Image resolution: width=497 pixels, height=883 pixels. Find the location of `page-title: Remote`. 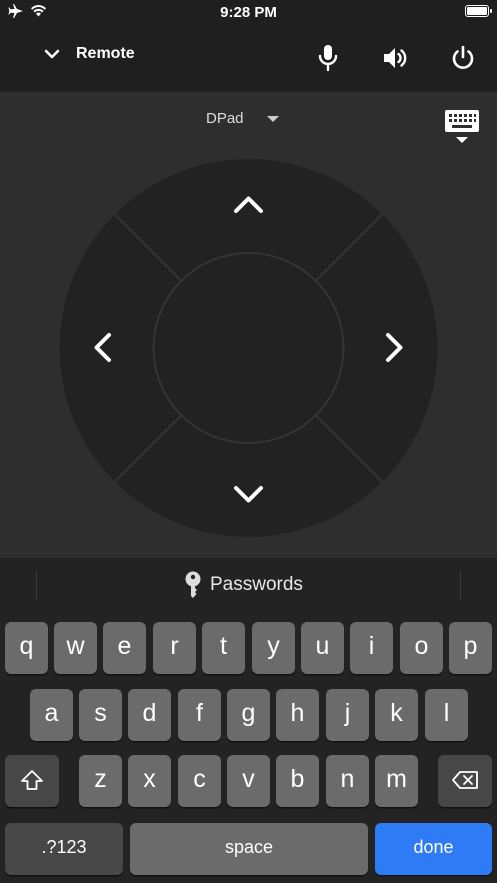

page-title: Remote is located at coordinates (105, 53).